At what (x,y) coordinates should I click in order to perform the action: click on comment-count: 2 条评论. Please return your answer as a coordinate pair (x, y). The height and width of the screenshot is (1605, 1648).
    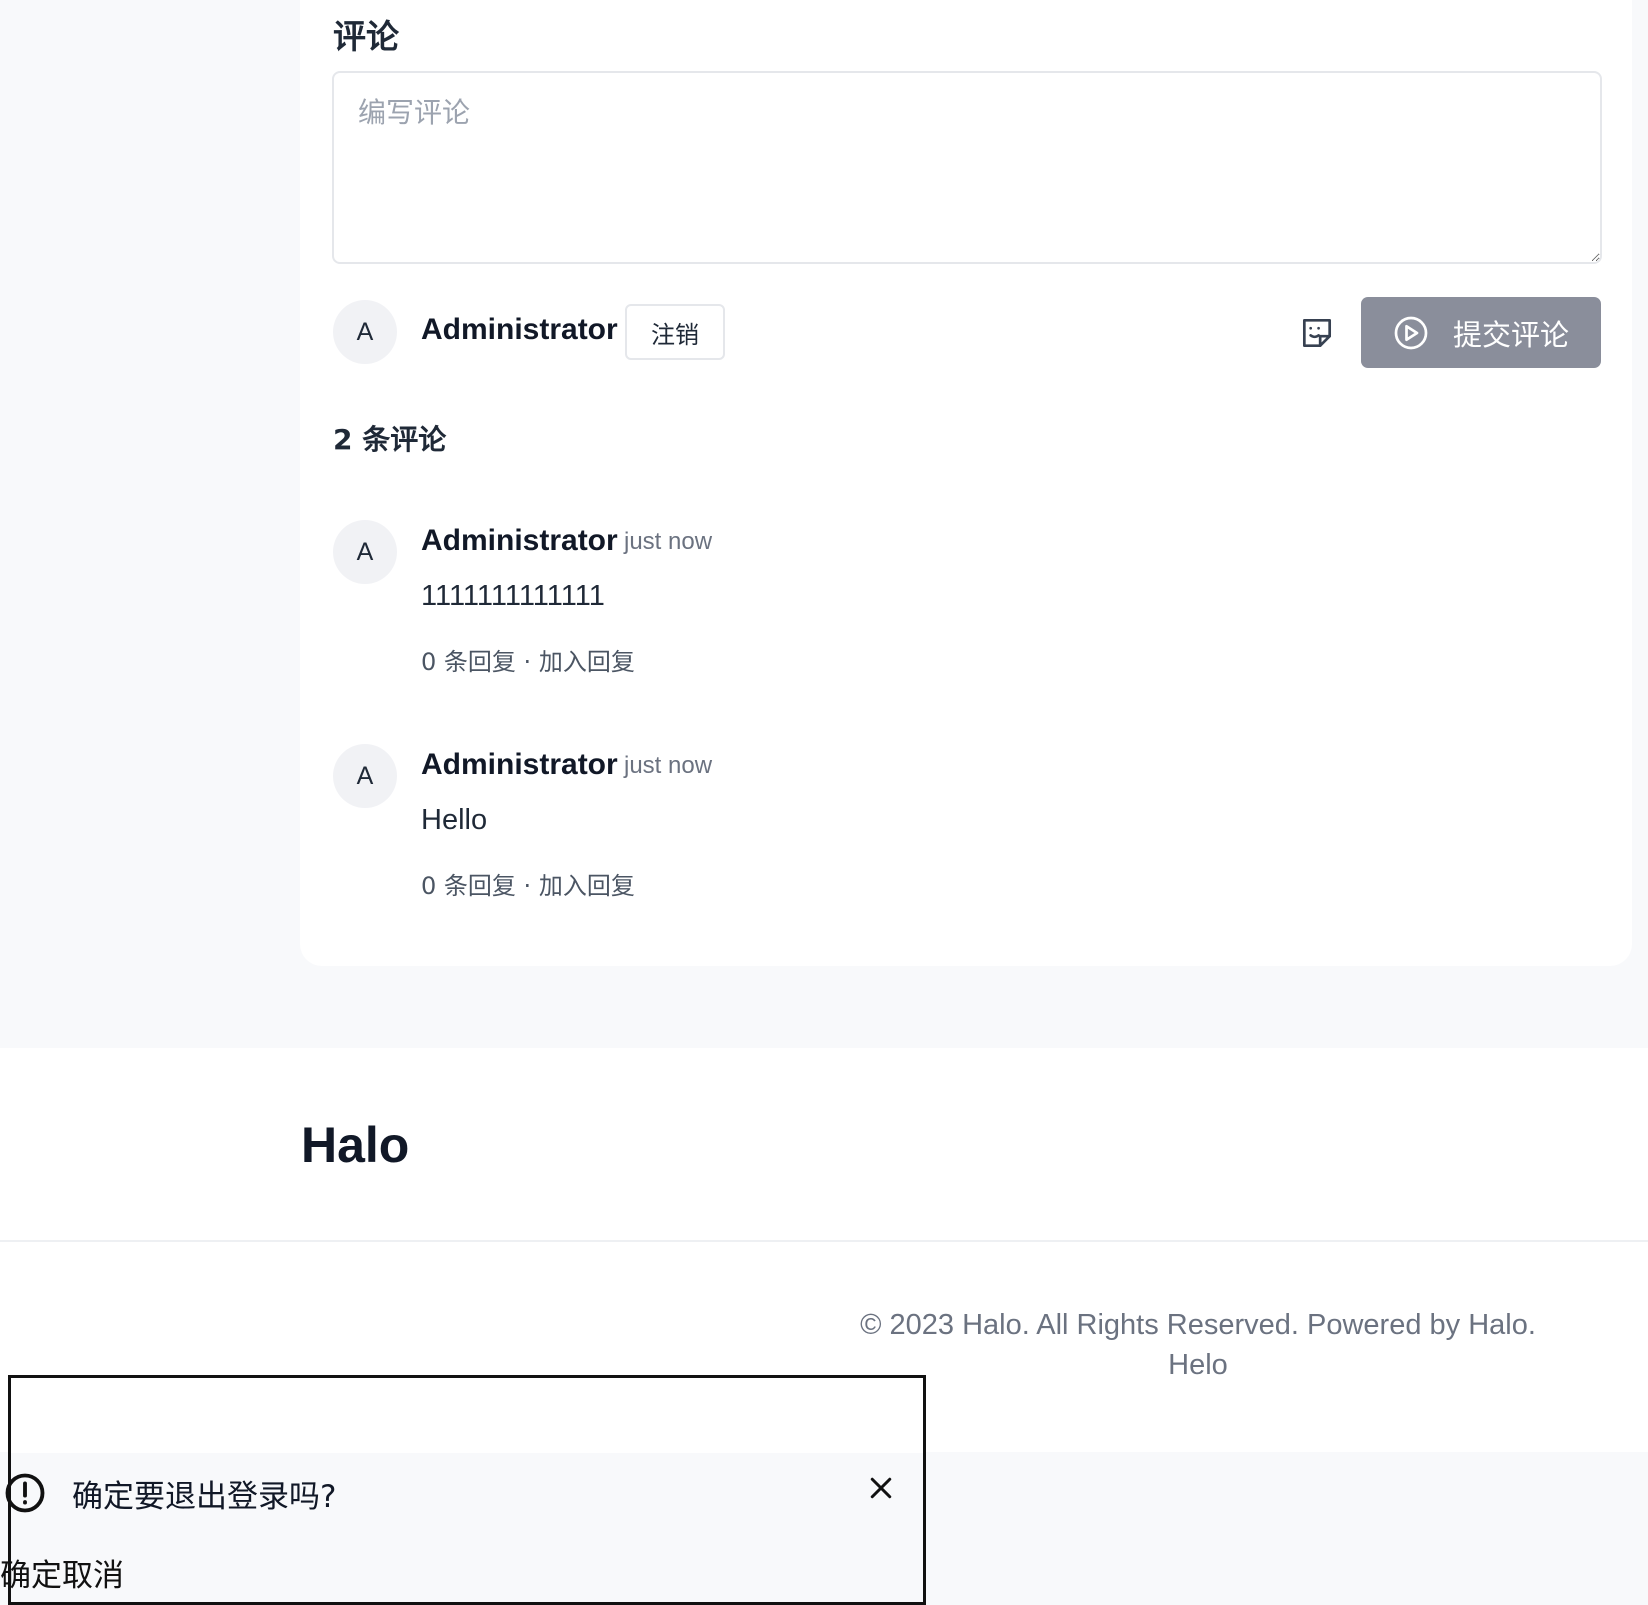
    Looking at the image, I should click on (390, 439).